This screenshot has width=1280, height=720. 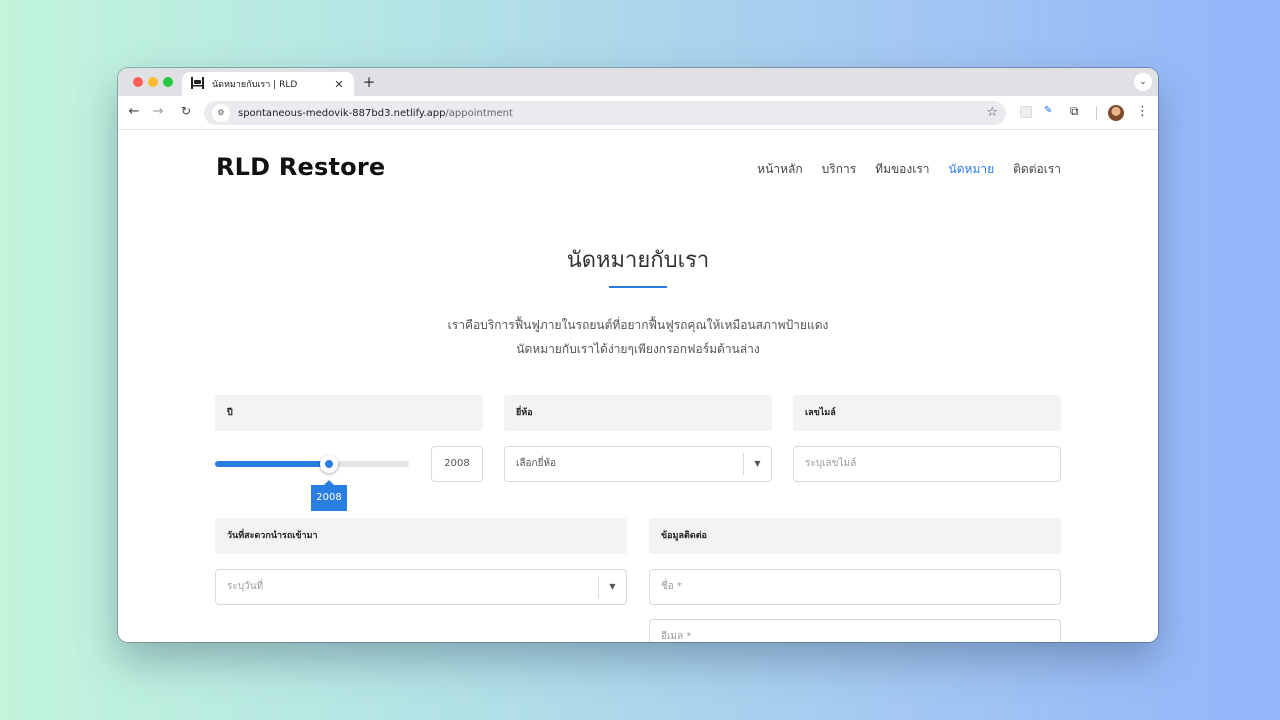 I want to click on nav-link-services: บริการ, so click(x=839, y=169).